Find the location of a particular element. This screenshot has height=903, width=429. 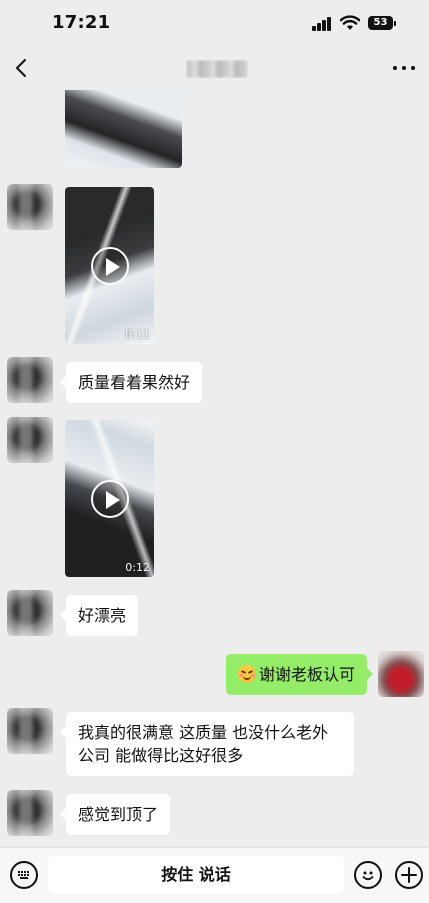

video-message: 0:11 is located at coordinates (109, 265).